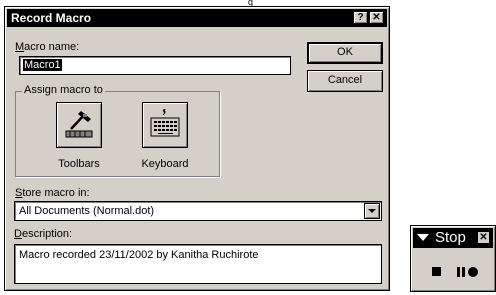  I want to click on store-macro-select: All Documents (Normal.dot), so click(198, 211).